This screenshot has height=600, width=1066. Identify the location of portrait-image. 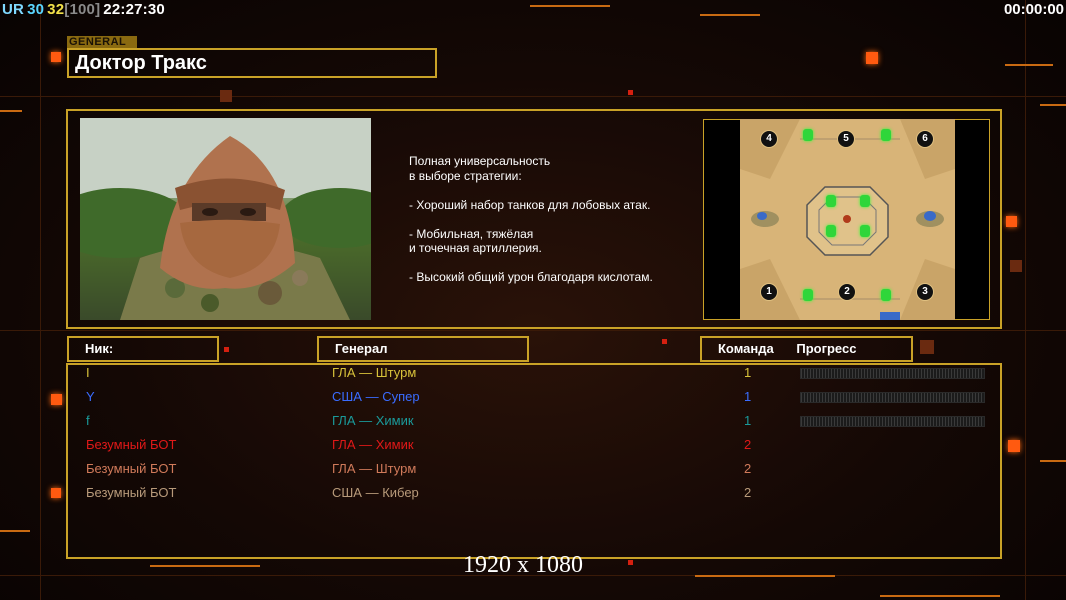
(225, 219).